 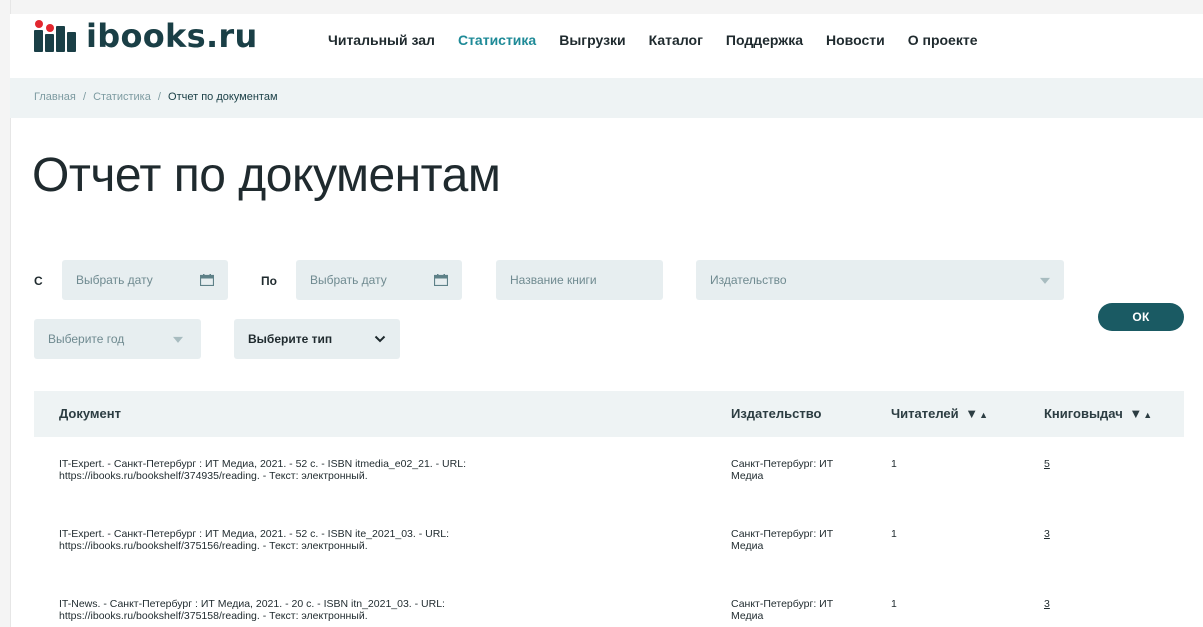 I want to click on readers-sort: ▼▲, so click(x=976, y=413).